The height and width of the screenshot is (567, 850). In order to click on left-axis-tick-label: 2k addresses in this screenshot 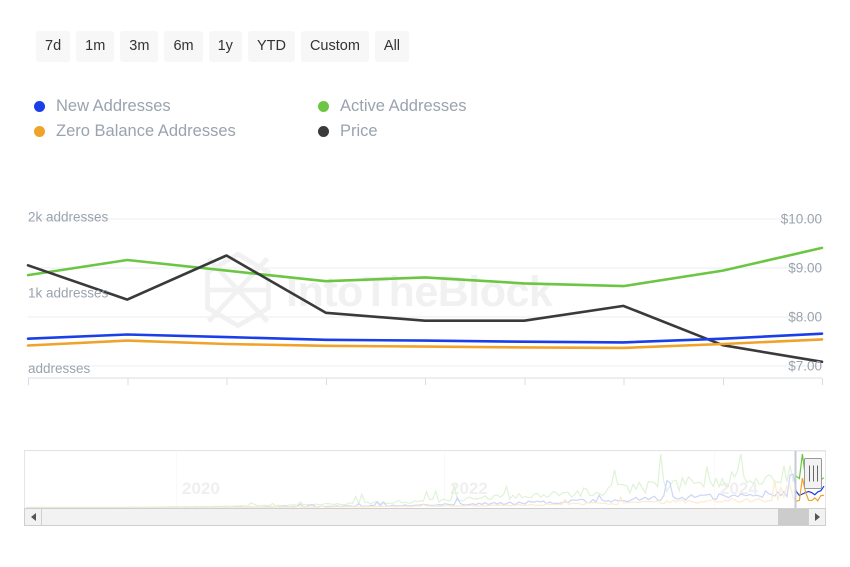, I will do `click(68, 217)`.